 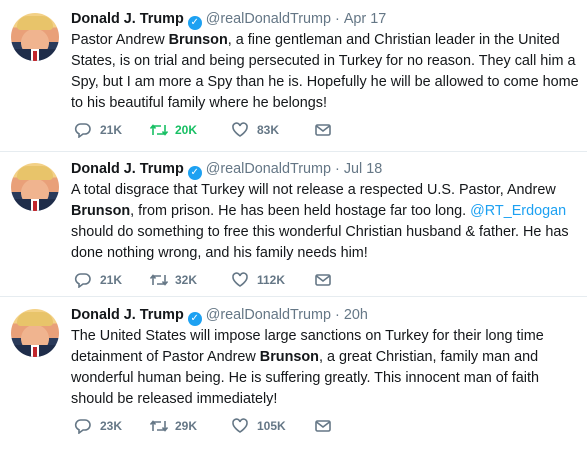 I want to click on tweet-timestamp: 20h, so click(x=356, y=315).